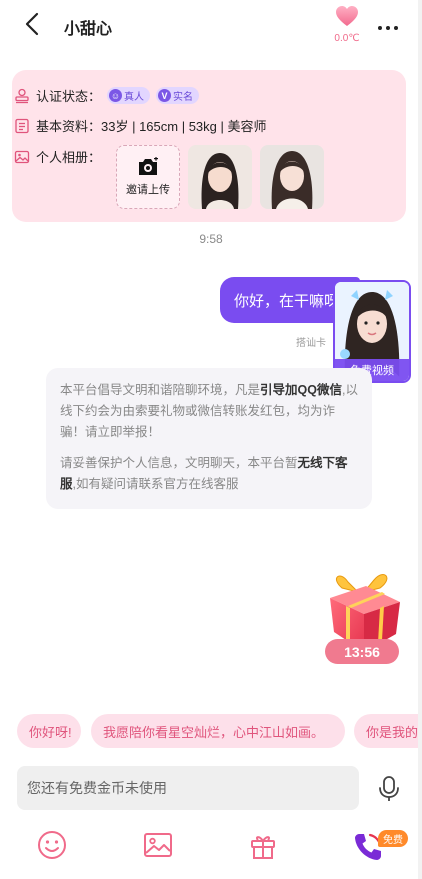  Describe the element at coordinates (129, 95) in the screenshot. I see `real-person-badge: ☺ 真人` at that location.